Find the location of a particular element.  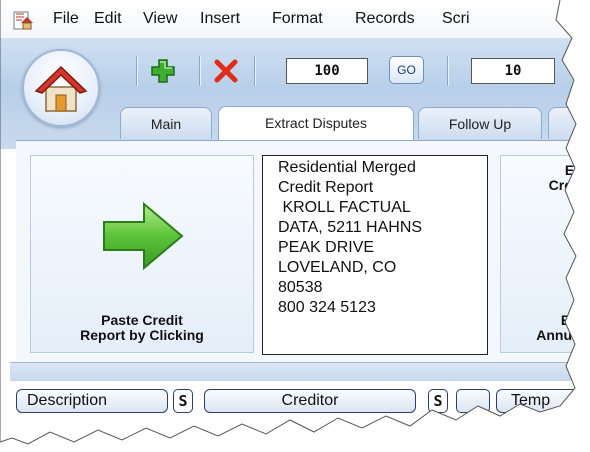

menu-edit: Edit is located at coordinates (108, 19).